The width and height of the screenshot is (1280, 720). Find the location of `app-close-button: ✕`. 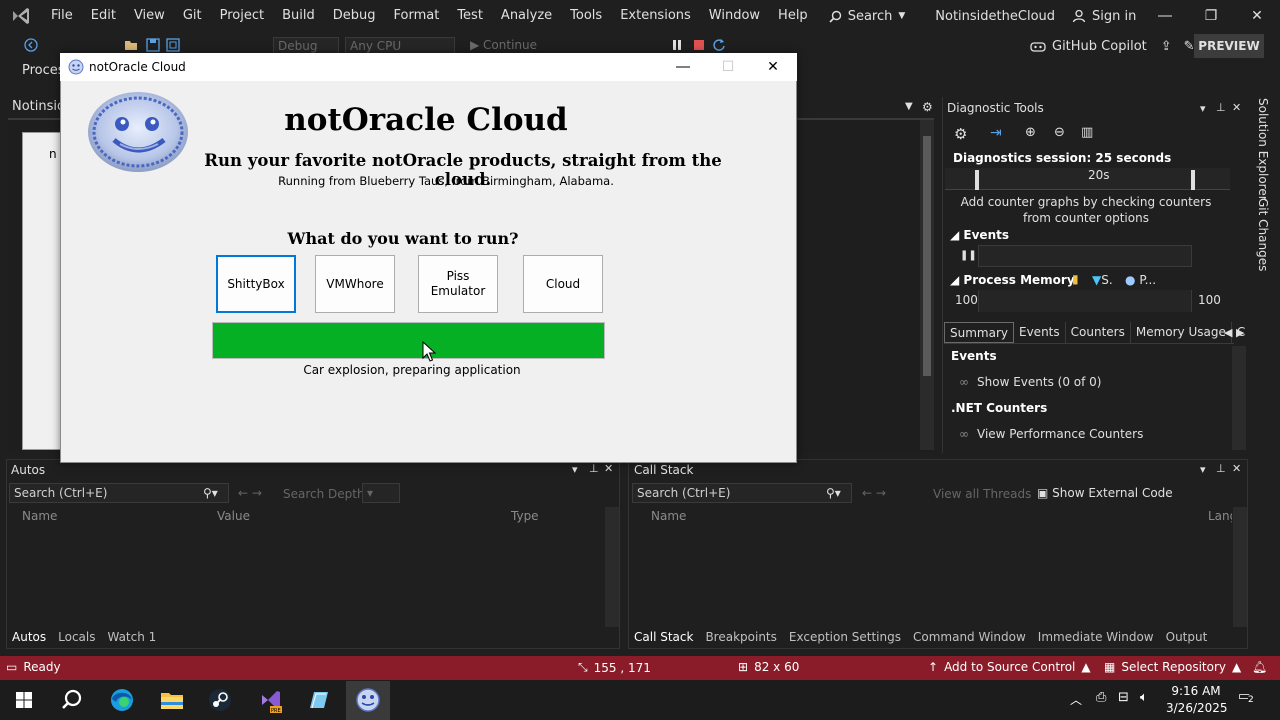

app-close-button: ✕ is located at coordinates (773, 67).